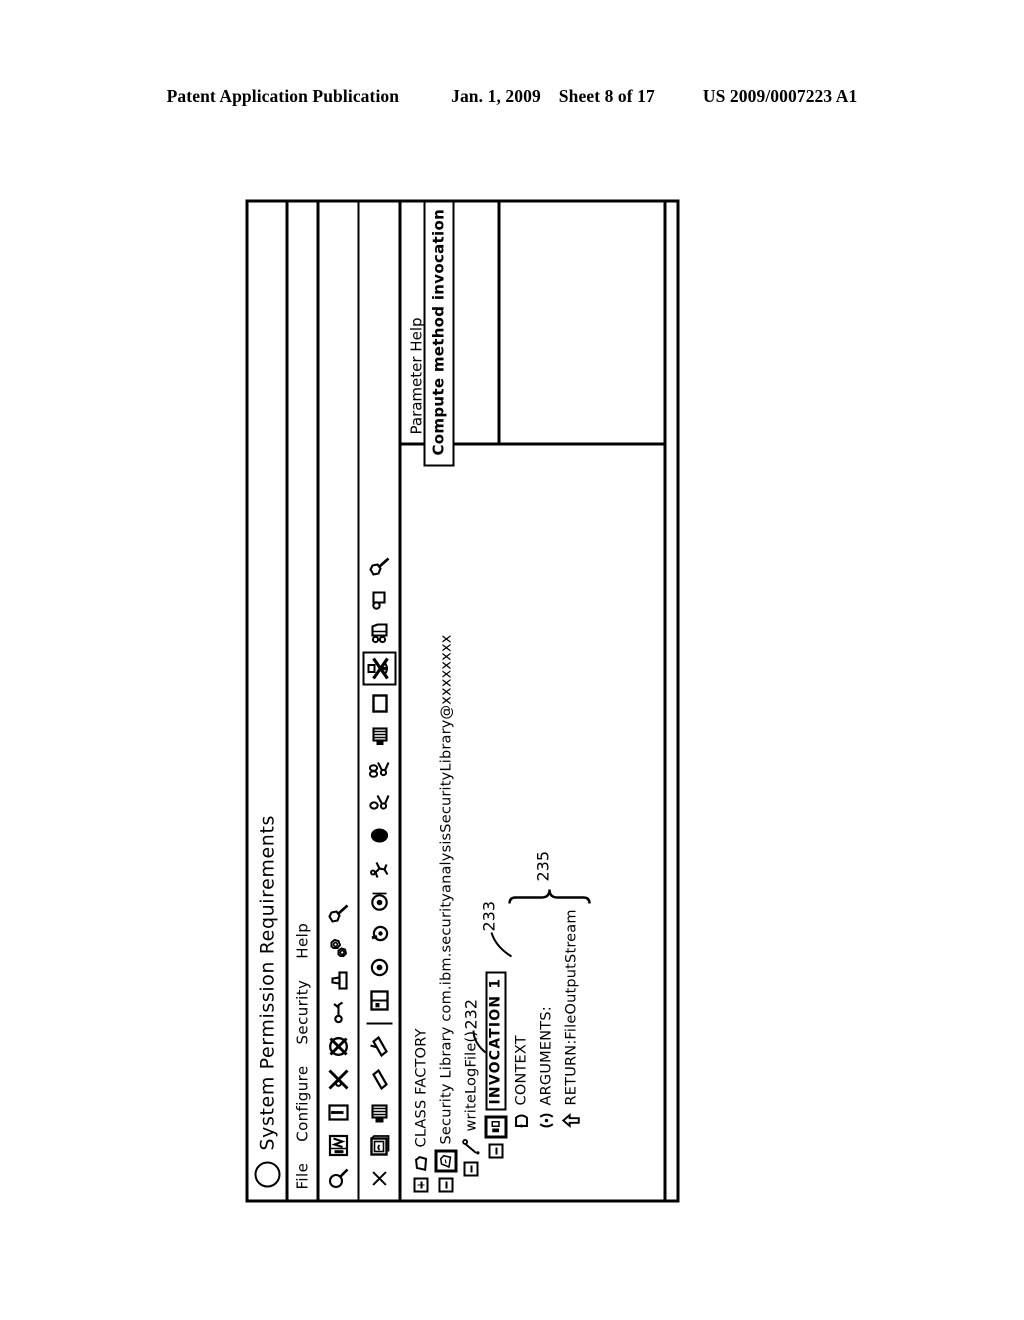 The height and width of the screenshot is (1320, 1024). What do you see at coordinates (268, 701) in the screenshot?
I see `window-title-bar: System Permission Requirements` at bounding box center [268, 701].